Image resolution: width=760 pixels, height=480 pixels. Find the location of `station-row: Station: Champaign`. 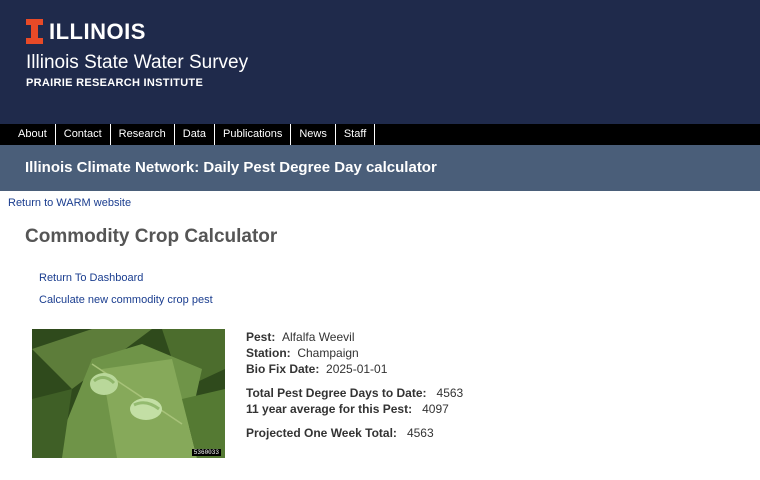

station-row: Station: Champaign is located at coordinates (302, 353).